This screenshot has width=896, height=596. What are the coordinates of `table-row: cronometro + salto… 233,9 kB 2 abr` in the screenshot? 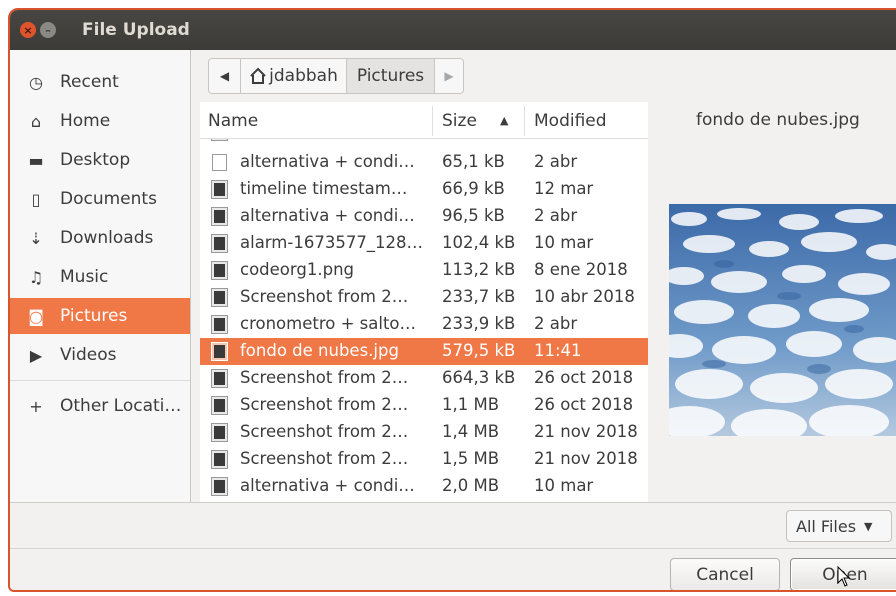 It's located at (424, 324).